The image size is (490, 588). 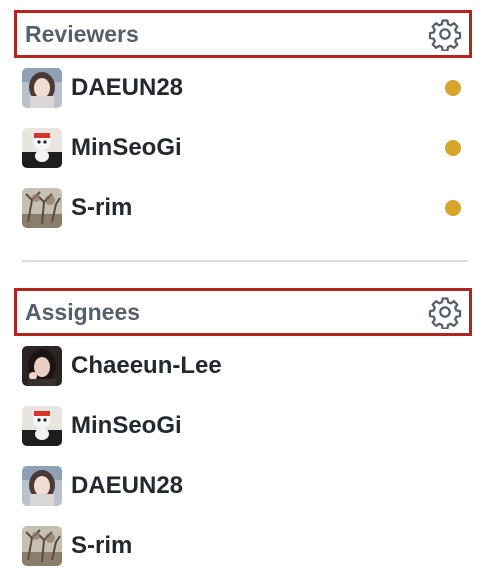 What do you see at coordinates (258, 88) in the screenshot?
I see `reviewer-username: DAEUN28` at bounding box center [258, 88].